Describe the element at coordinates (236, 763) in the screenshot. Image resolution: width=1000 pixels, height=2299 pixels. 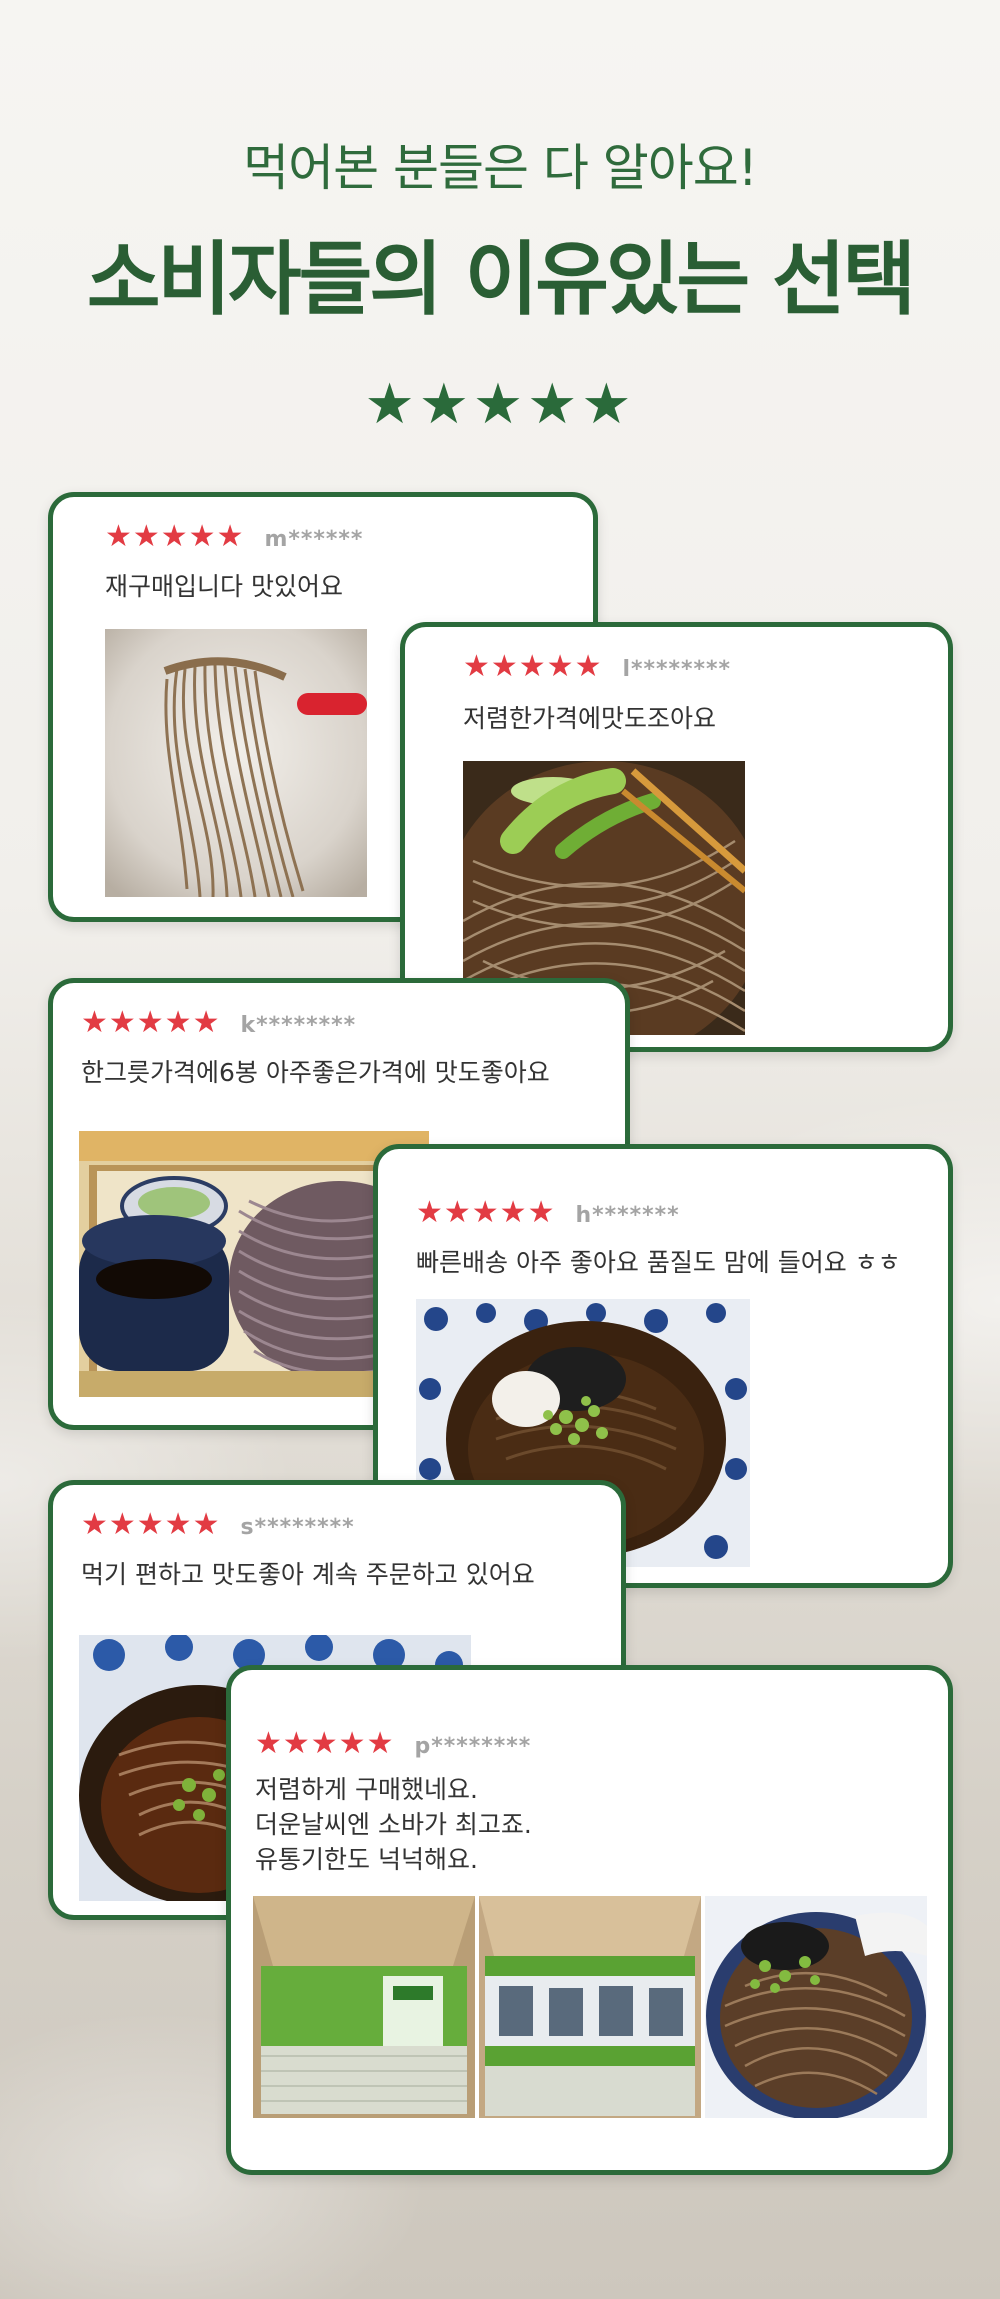
I see `review-photo-noodles-lifted` at that location.